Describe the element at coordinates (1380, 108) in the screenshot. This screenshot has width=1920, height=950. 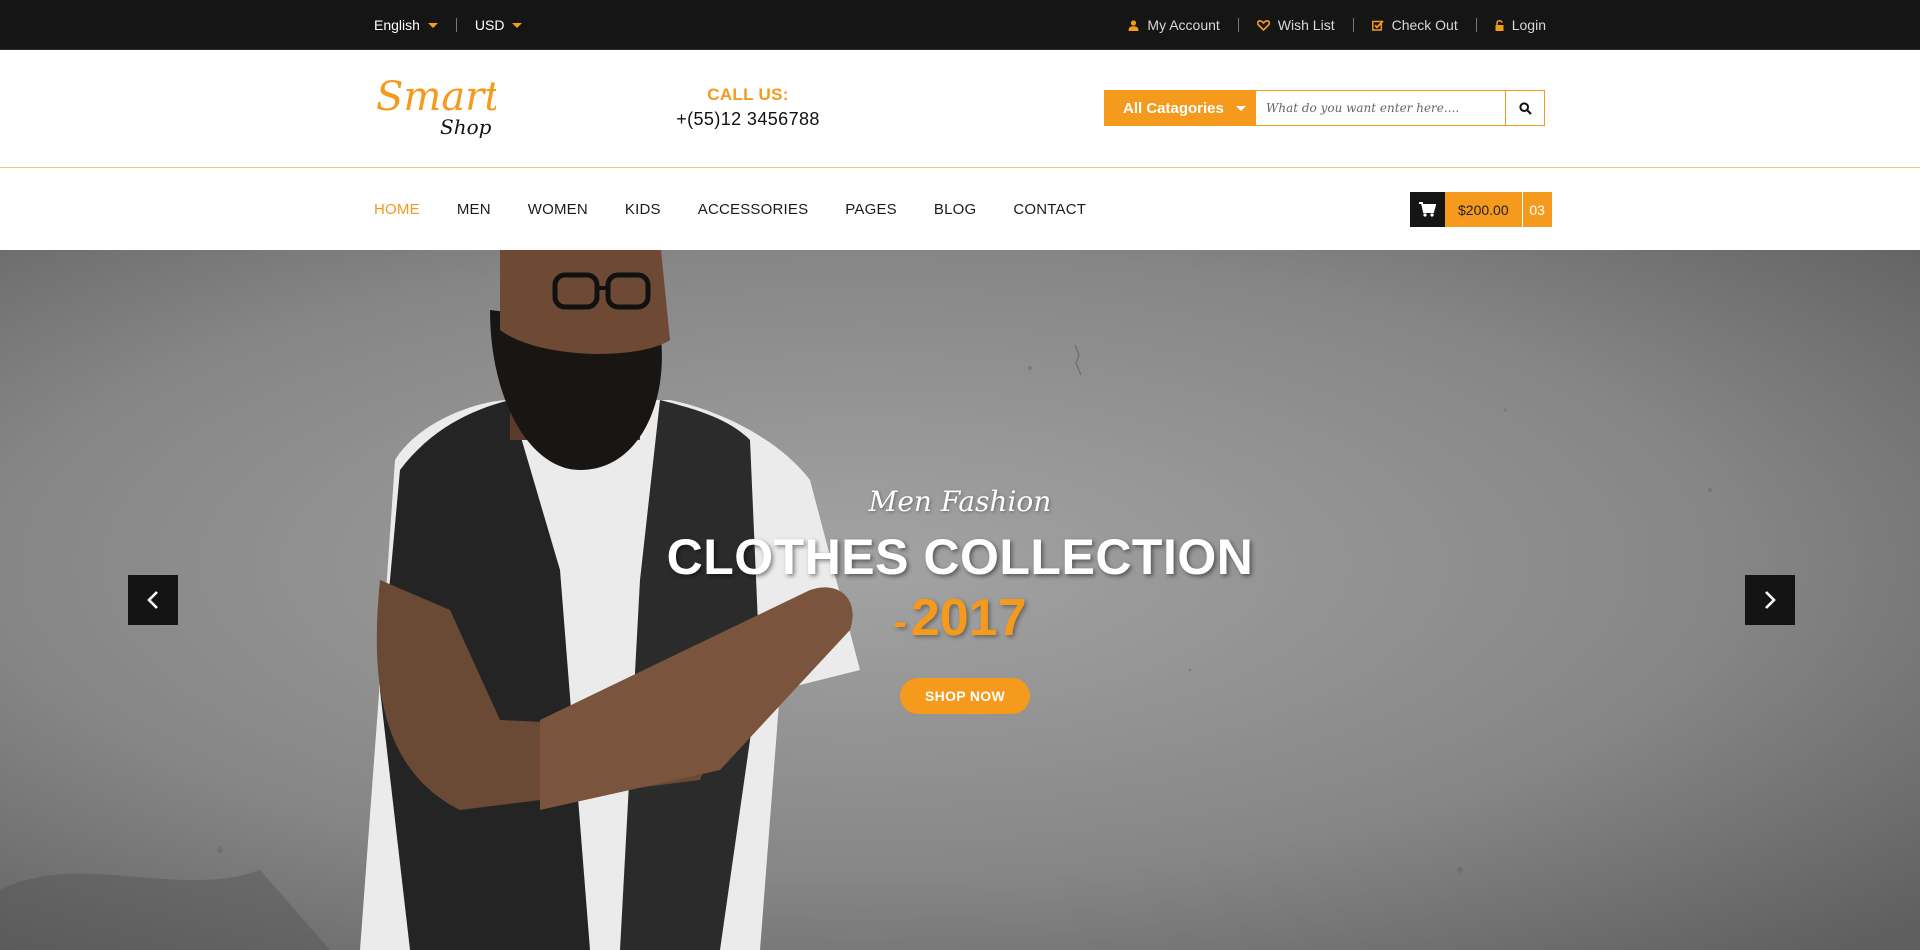
I see `search-input` at that location.